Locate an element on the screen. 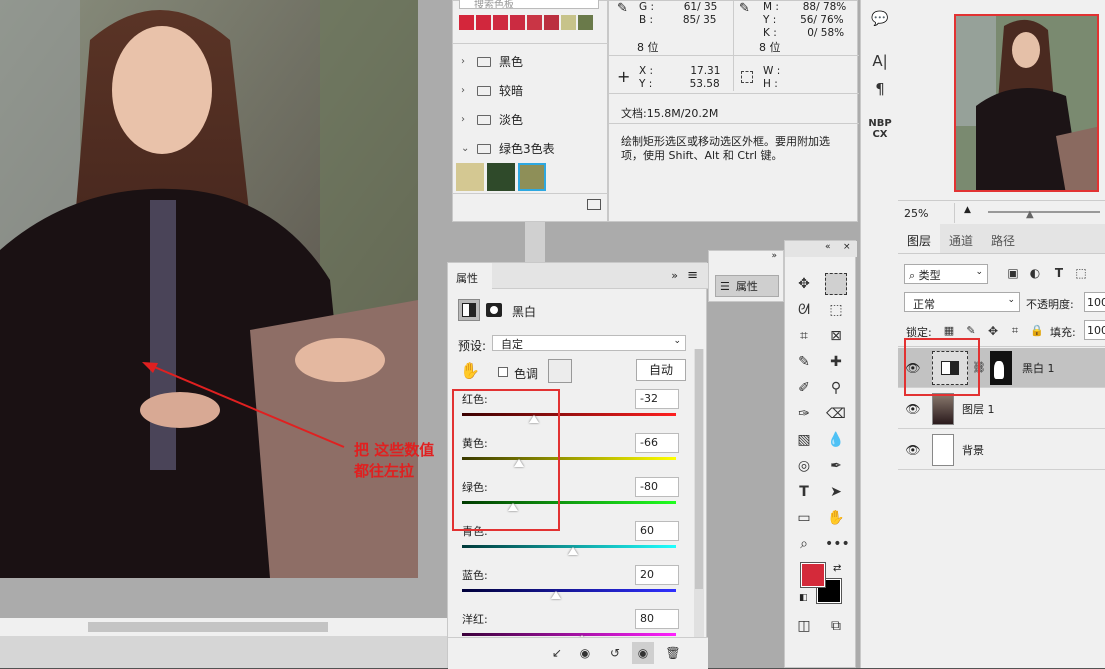 The image size is (1105, 669). healing-brush-icon: ✚ is located at coordinates (836, 362).